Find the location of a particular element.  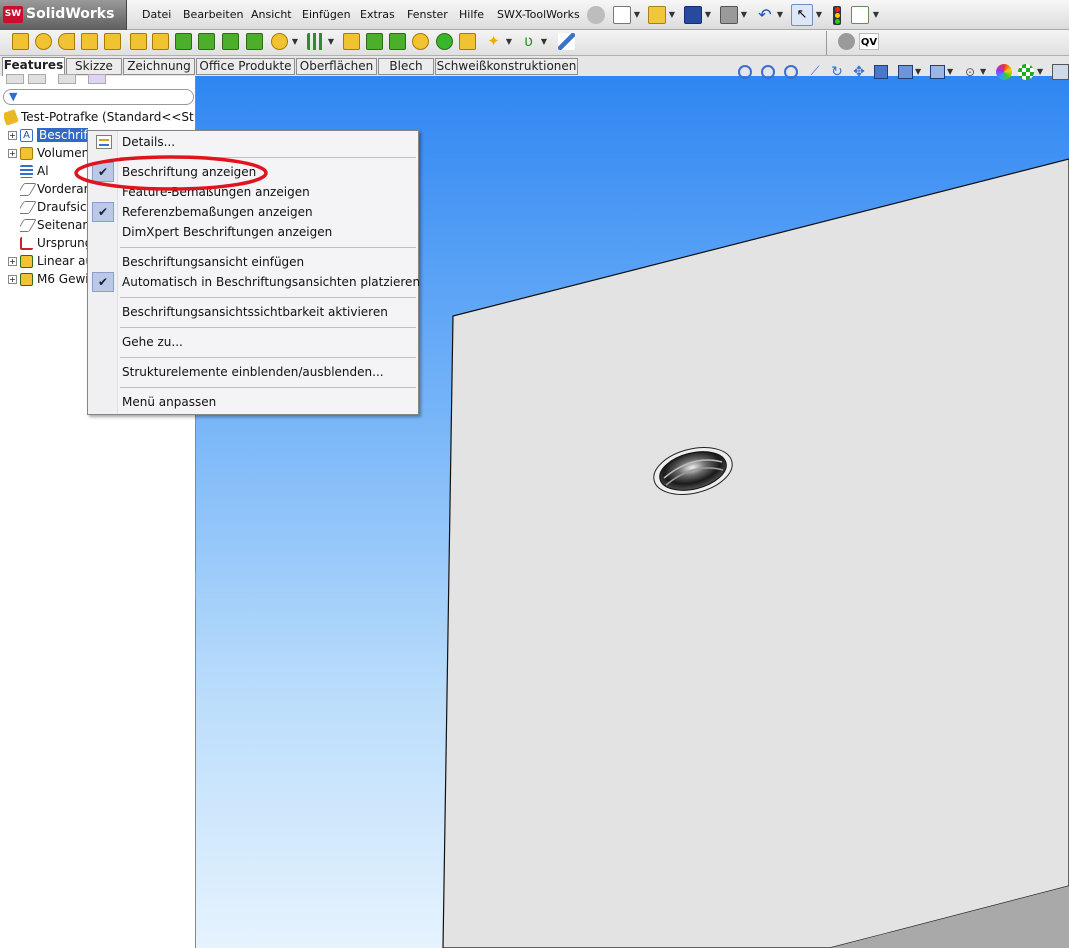

tab-office-produkte: Office Produkte is located at coordinates (245, 66).